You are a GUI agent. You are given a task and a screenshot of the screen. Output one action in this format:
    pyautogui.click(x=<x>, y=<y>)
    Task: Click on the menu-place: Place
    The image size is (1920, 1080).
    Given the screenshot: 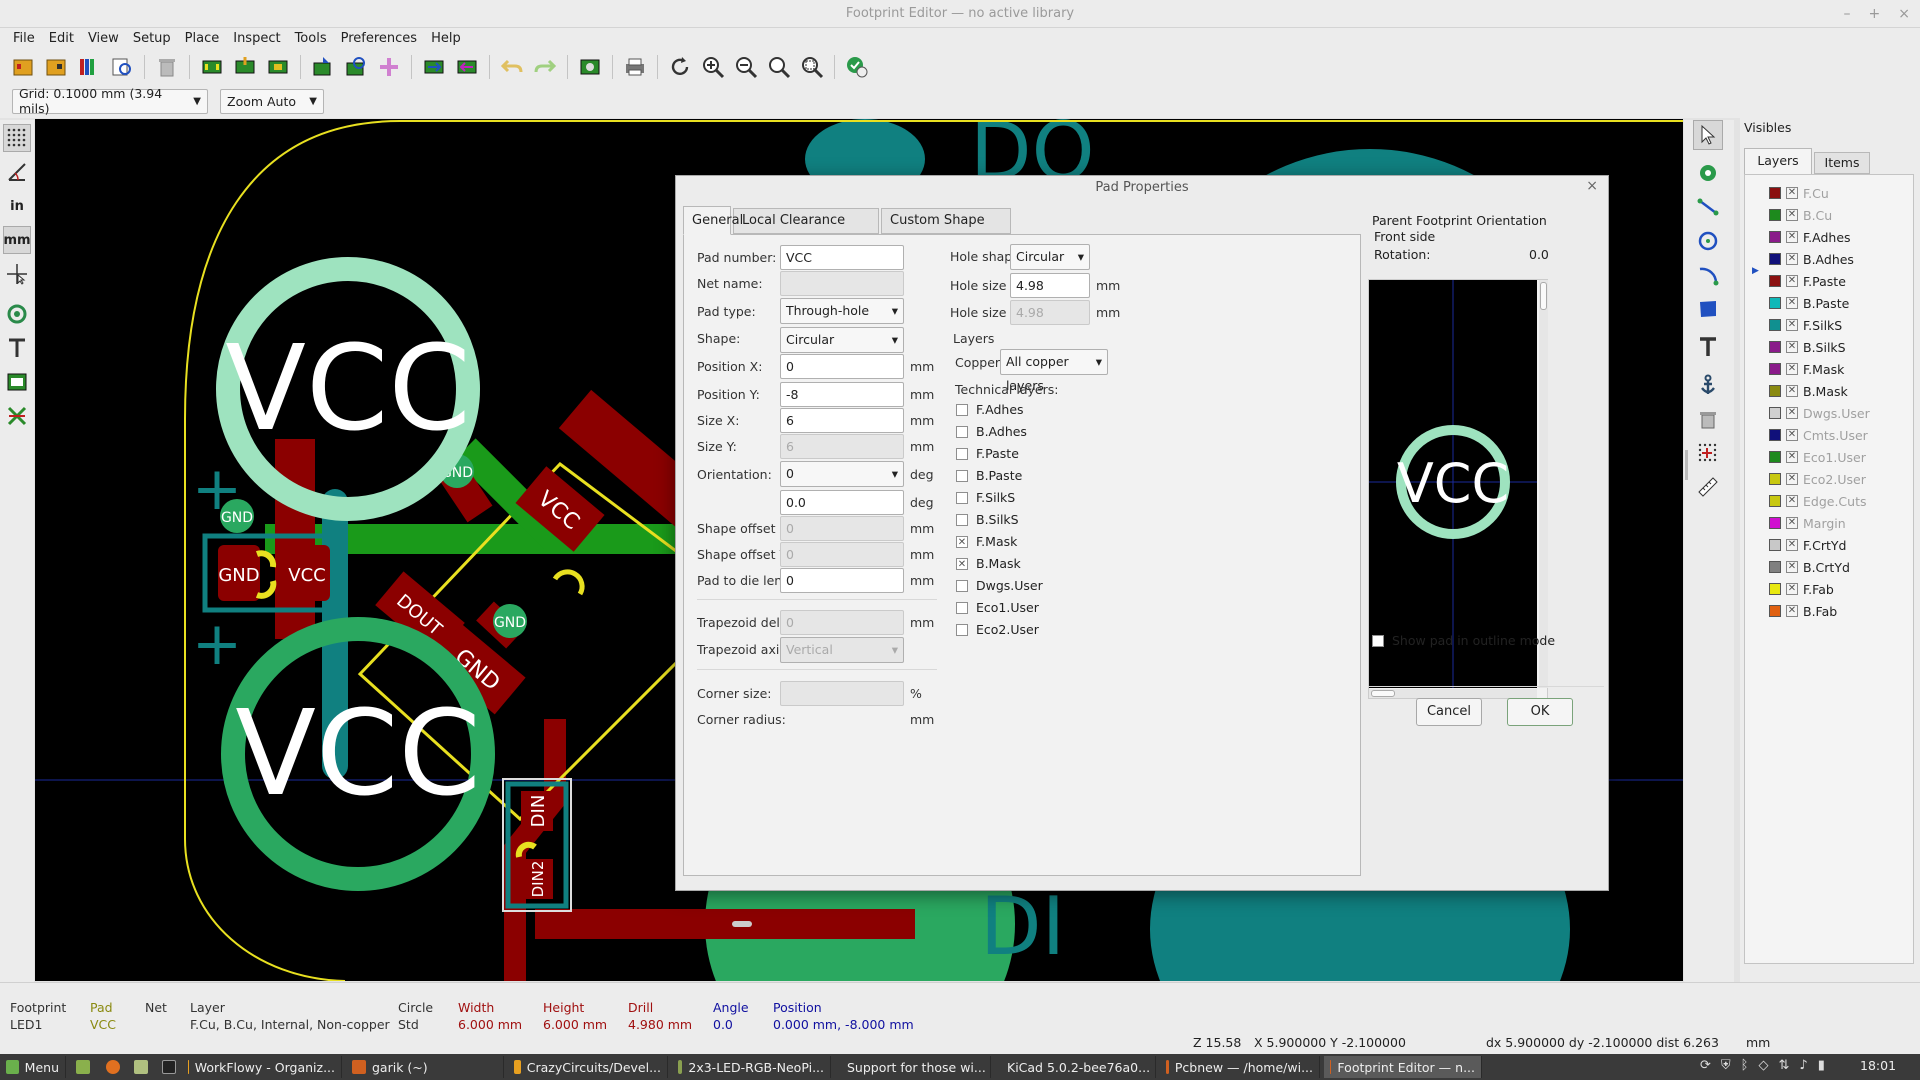 What is the action you would take?
    pyautogui.click(x=202, y=39)
    